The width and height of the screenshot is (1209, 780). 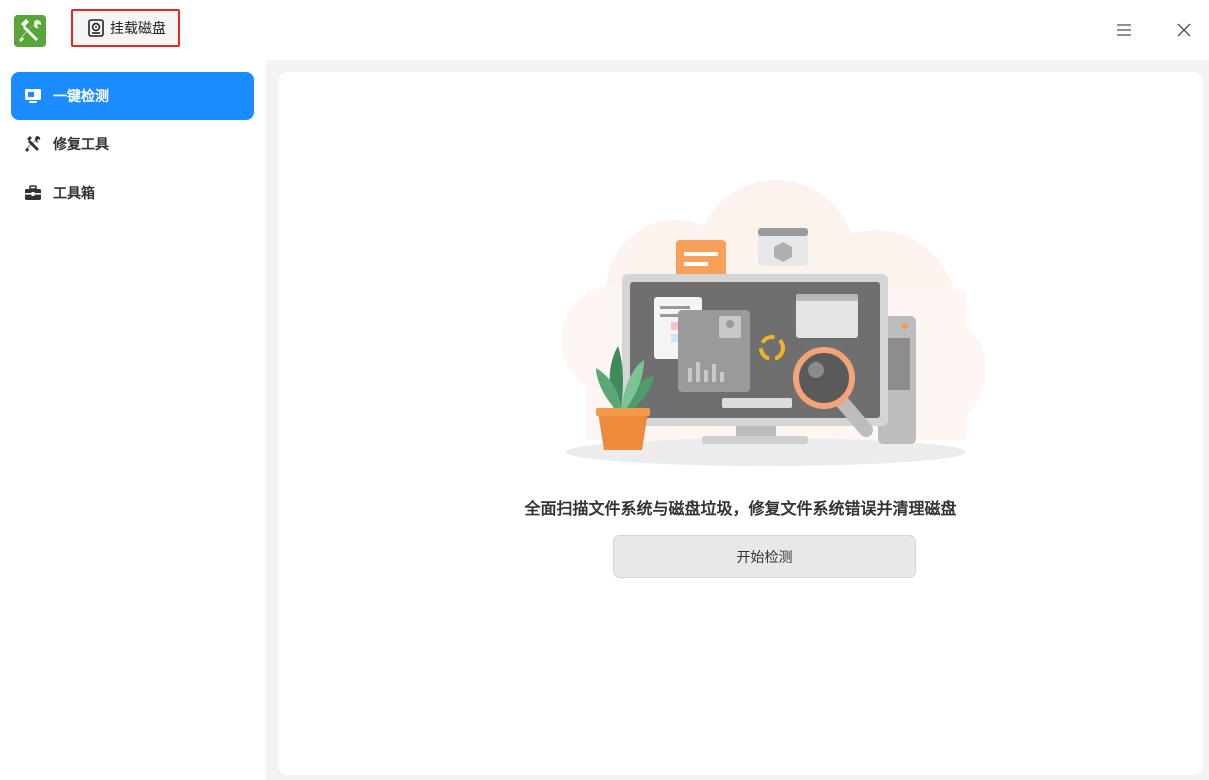 What do you see at coordinates (132, 144) in the screenshot?
I see `sidebar-item-repair-tools: 修复工具` at bounding box center [132, 144].